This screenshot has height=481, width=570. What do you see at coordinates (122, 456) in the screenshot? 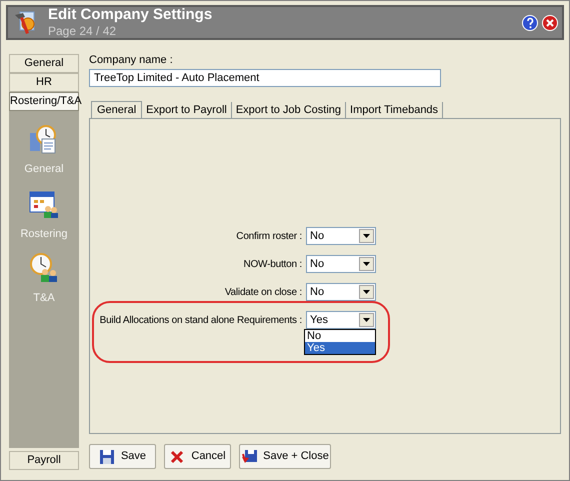
I see `save-button: Save` at bounding box center [122, 456].